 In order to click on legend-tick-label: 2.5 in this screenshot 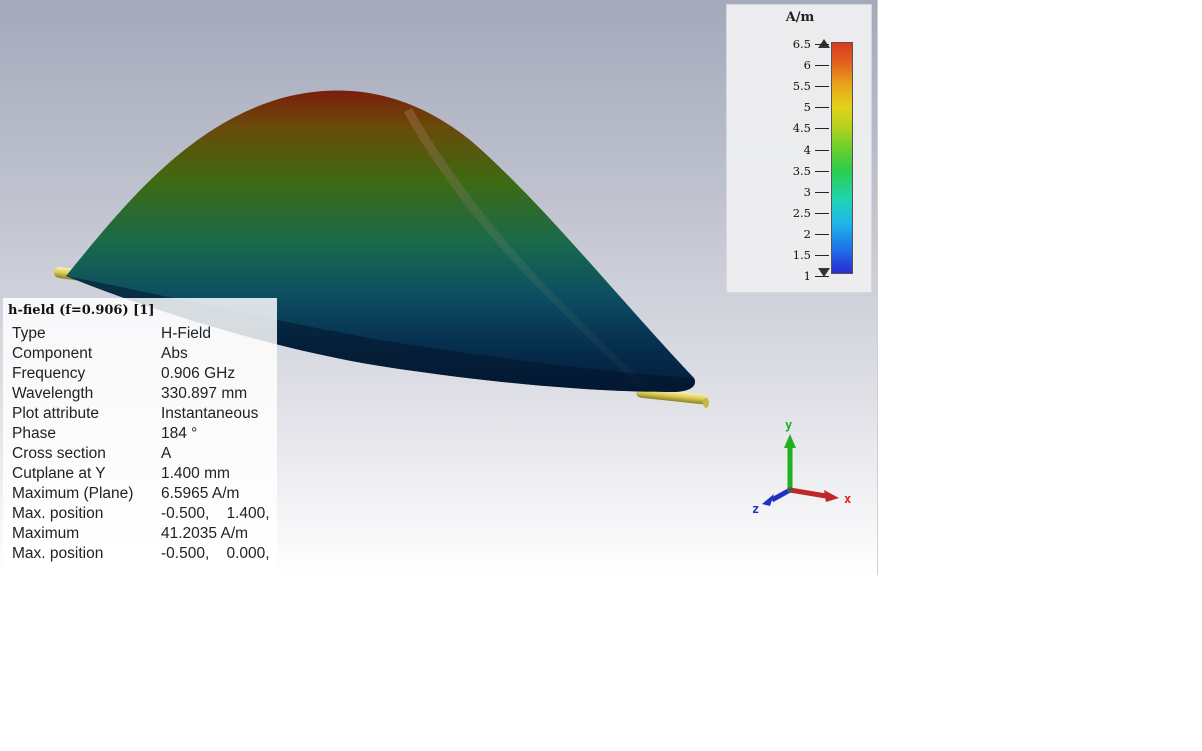, I will do `click(801, 212)`.